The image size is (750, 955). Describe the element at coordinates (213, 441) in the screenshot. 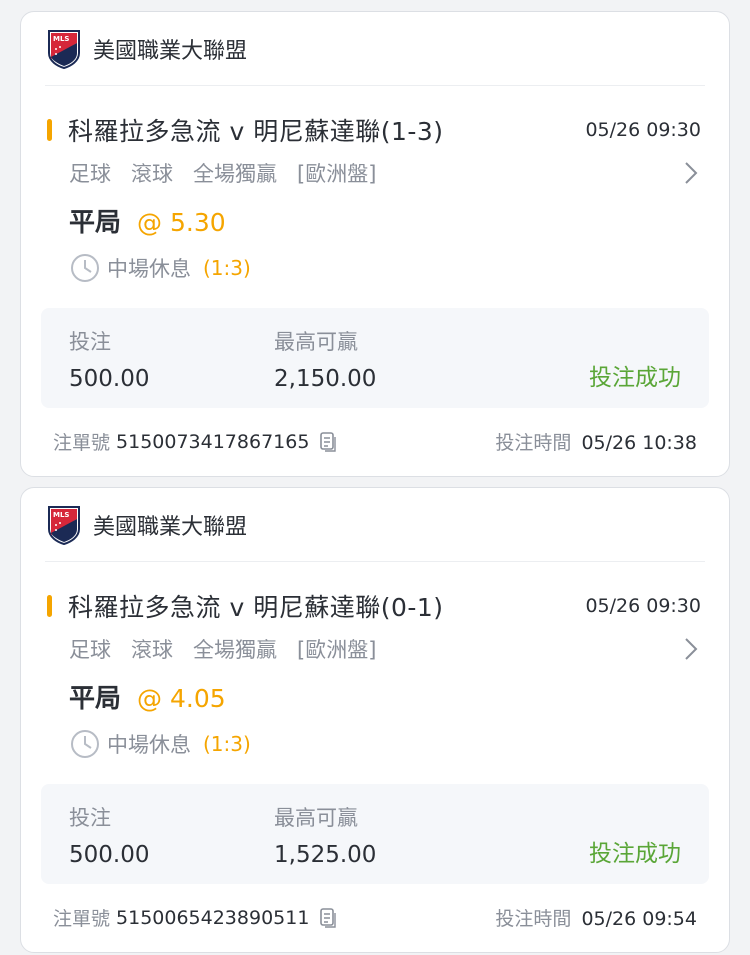

I see `order-number: 5150073417867165` at that location.